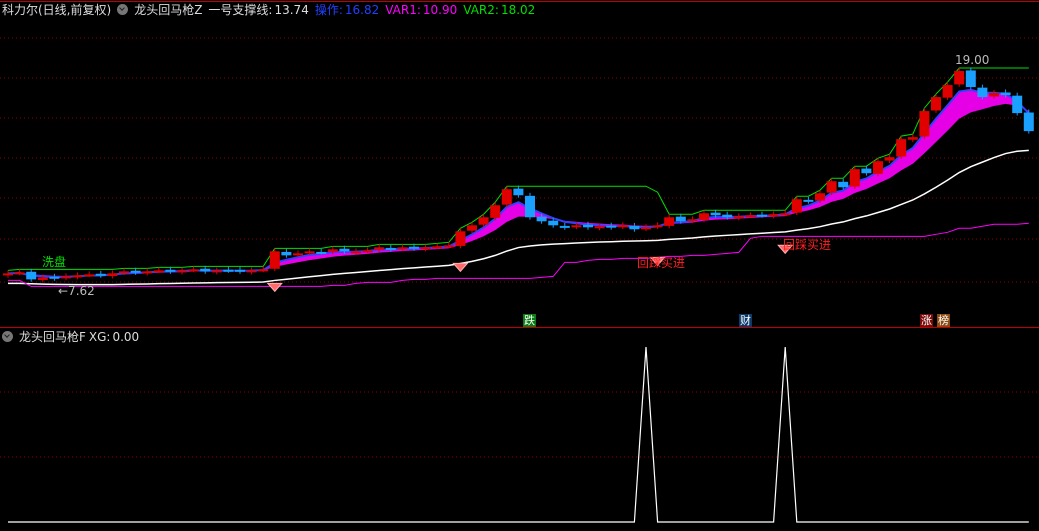  Describe the element at coordinates (481, 10) in the screenshot. I see `var2-label: VAR2:` at that location.